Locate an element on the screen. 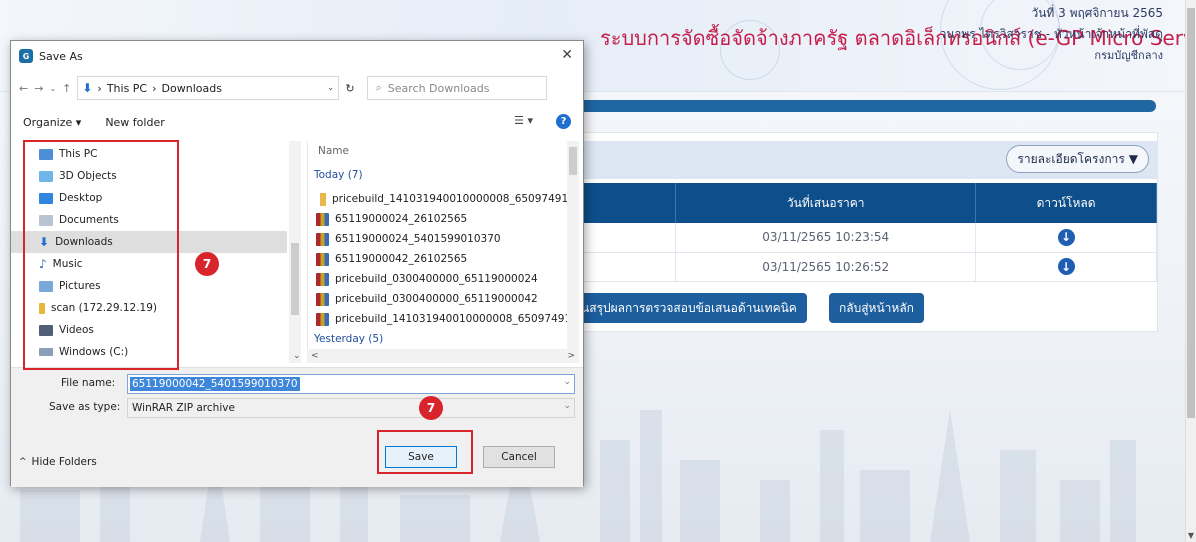 This screenshot has width=1196, height=542. group-header-today: Today (7) is located at coordinates (338, 175).